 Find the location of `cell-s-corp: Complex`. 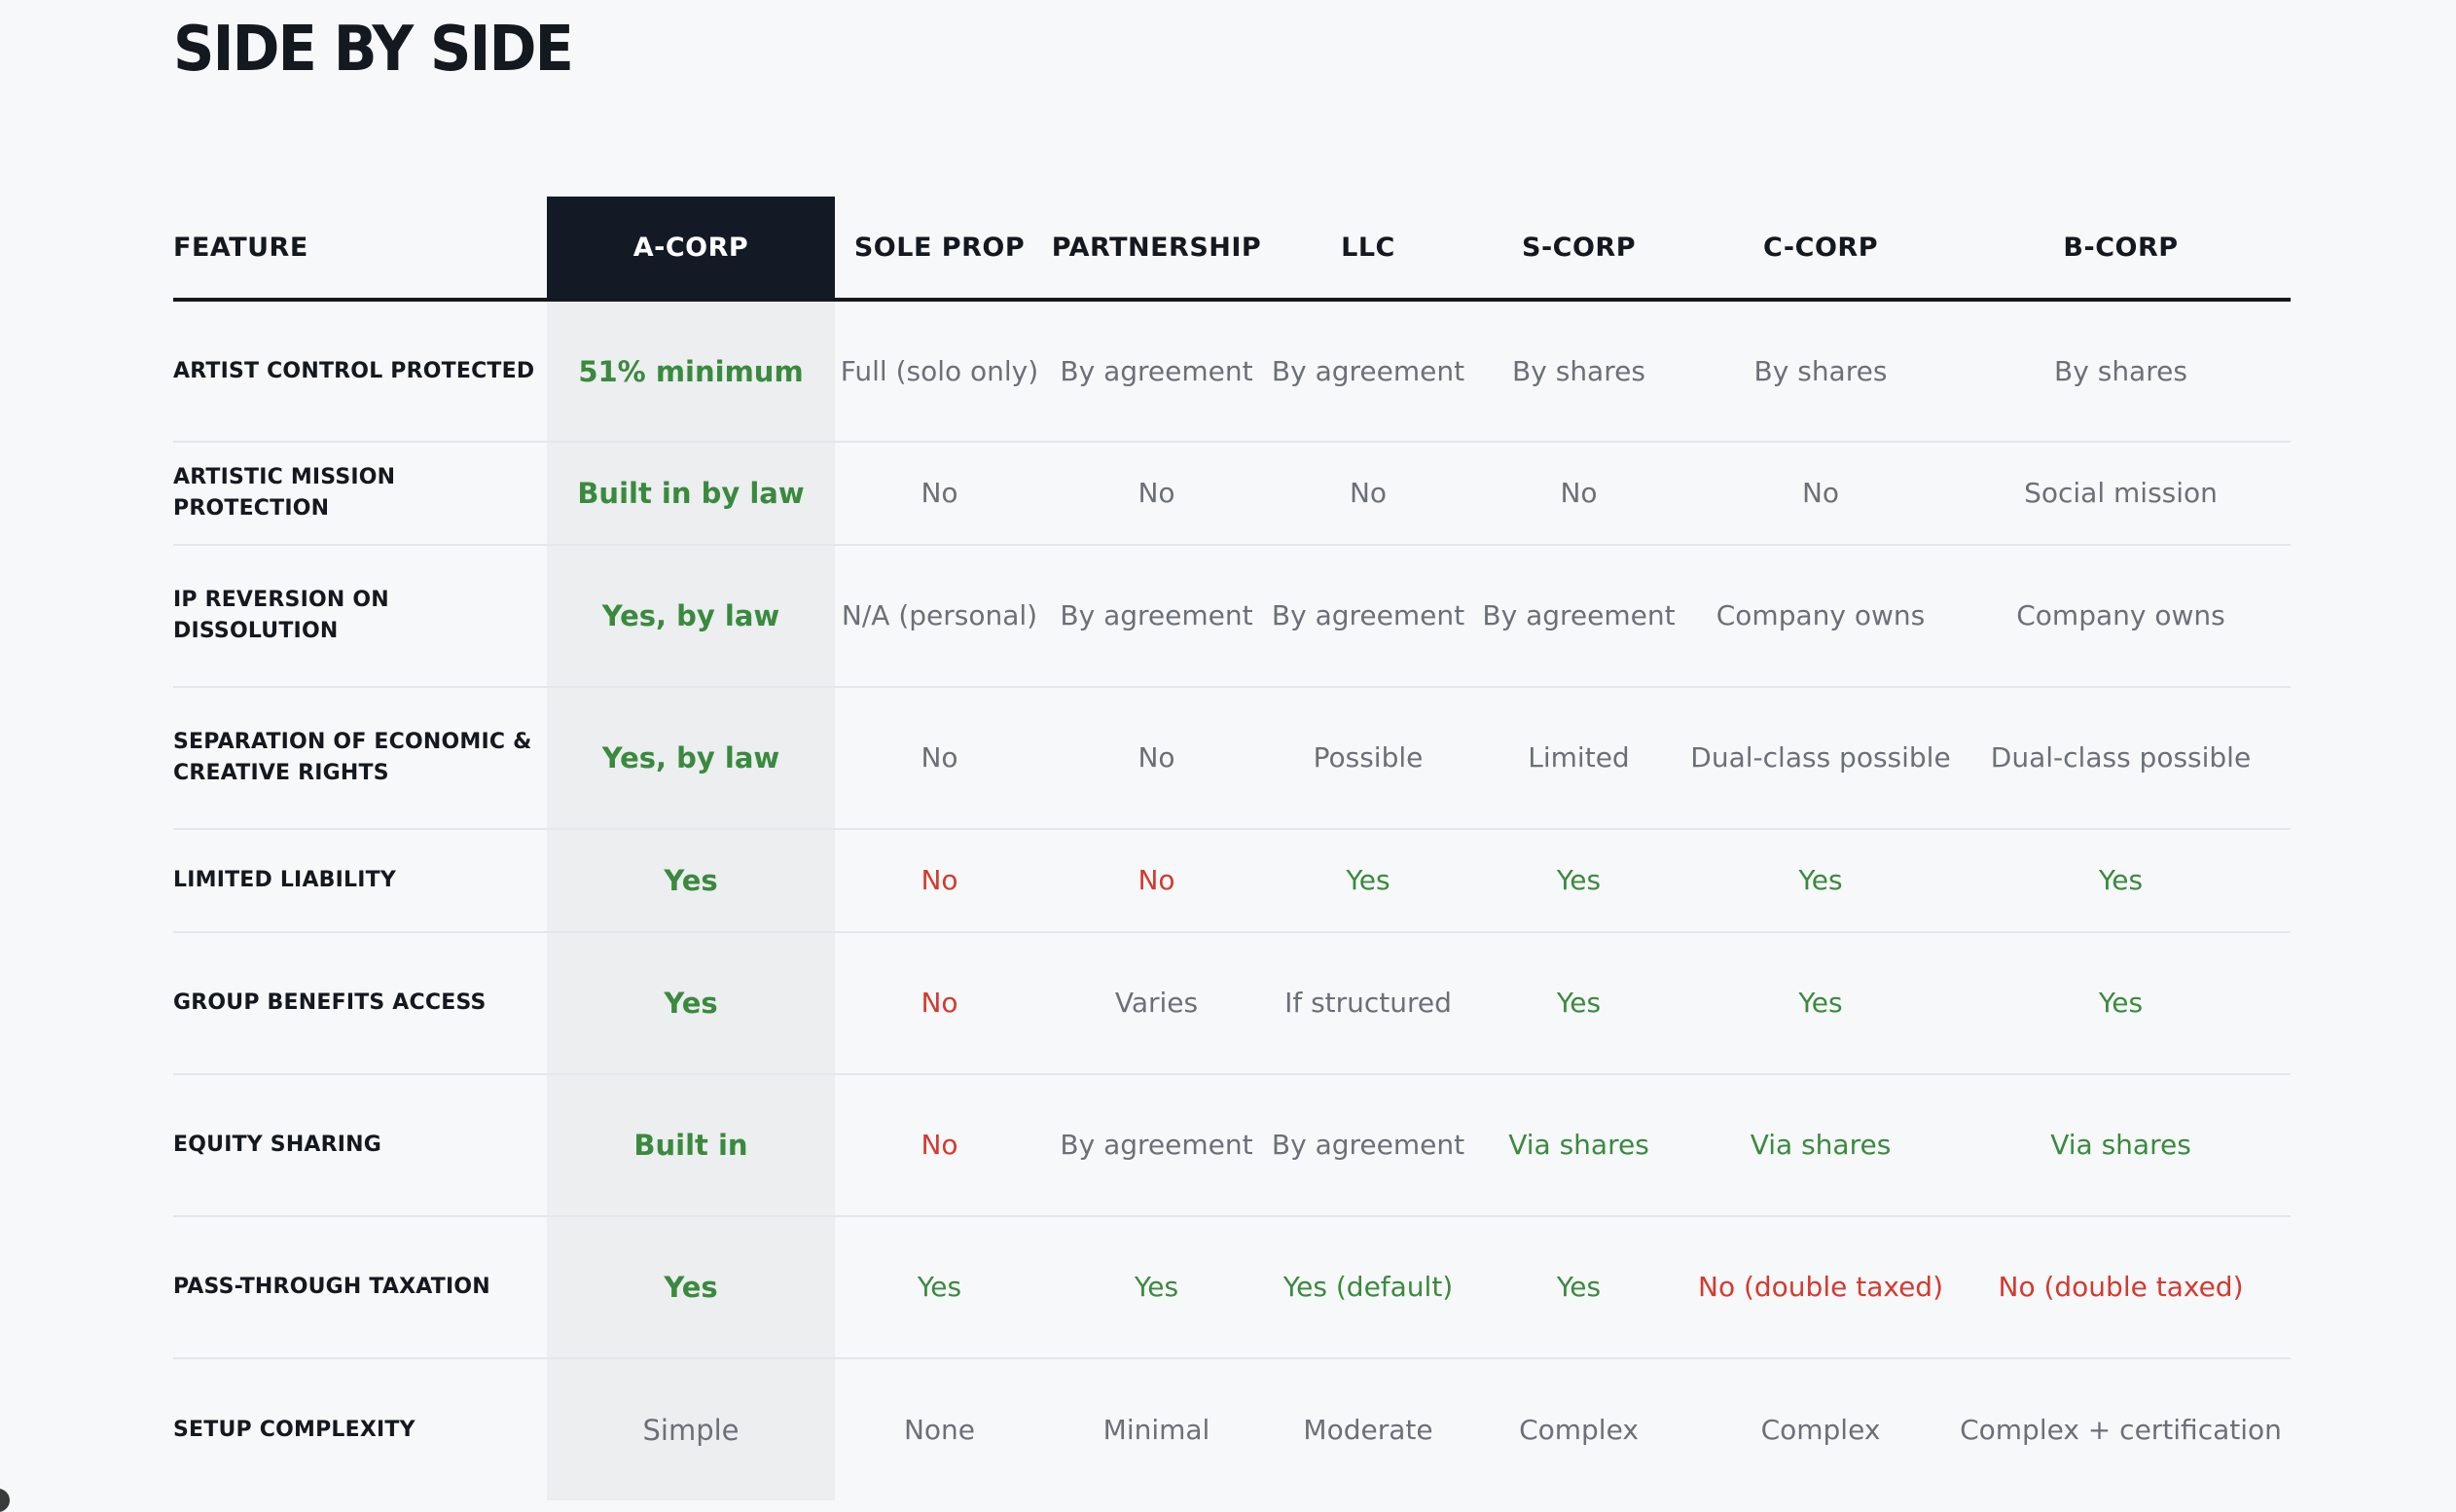

cell-s-corp: Complex is located at coordinates (1579, 1429).